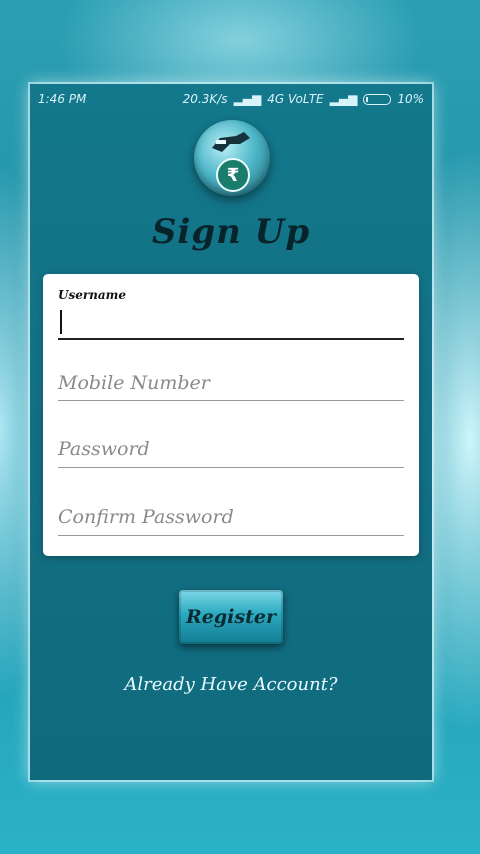 This screenshot has height=854, width=480. Describe the element at coordinates (231, 467) in the screenshot. I see `password-underline` at that location.